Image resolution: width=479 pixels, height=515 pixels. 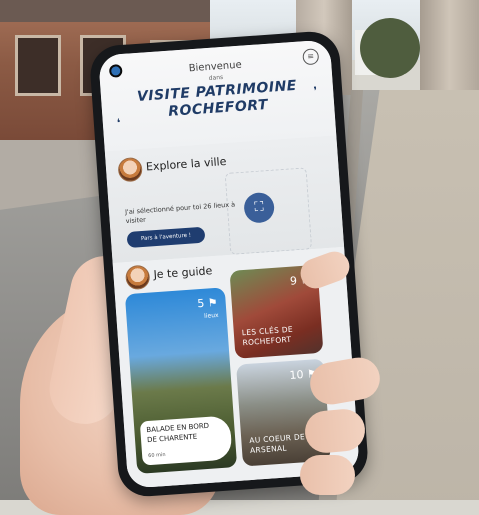 What do you see at coordinates (183, 273) in the screenshot?
I see `guide-title: Je te guide` at bounding box center [183, 273].